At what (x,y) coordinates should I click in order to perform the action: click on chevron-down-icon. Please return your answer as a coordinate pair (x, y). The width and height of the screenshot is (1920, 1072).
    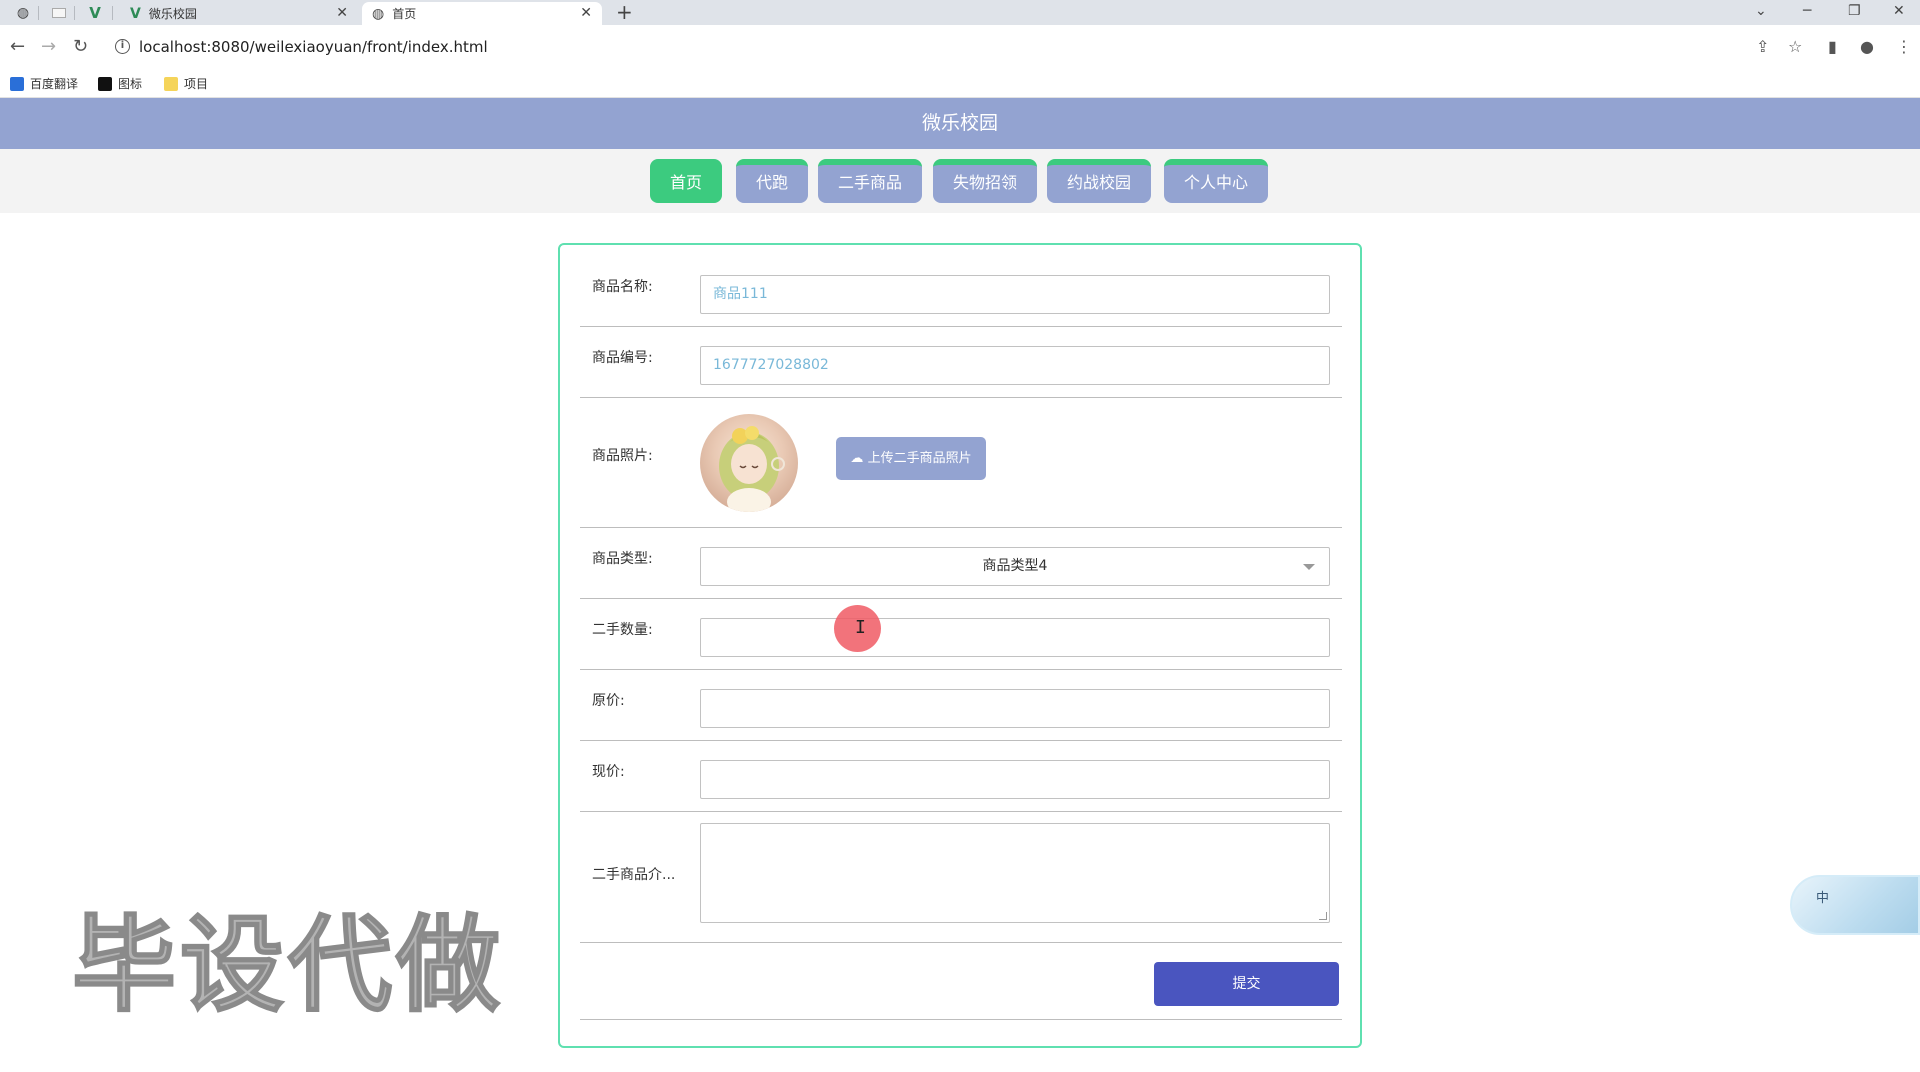
    Looking at the image, I should click on (1309, 567).